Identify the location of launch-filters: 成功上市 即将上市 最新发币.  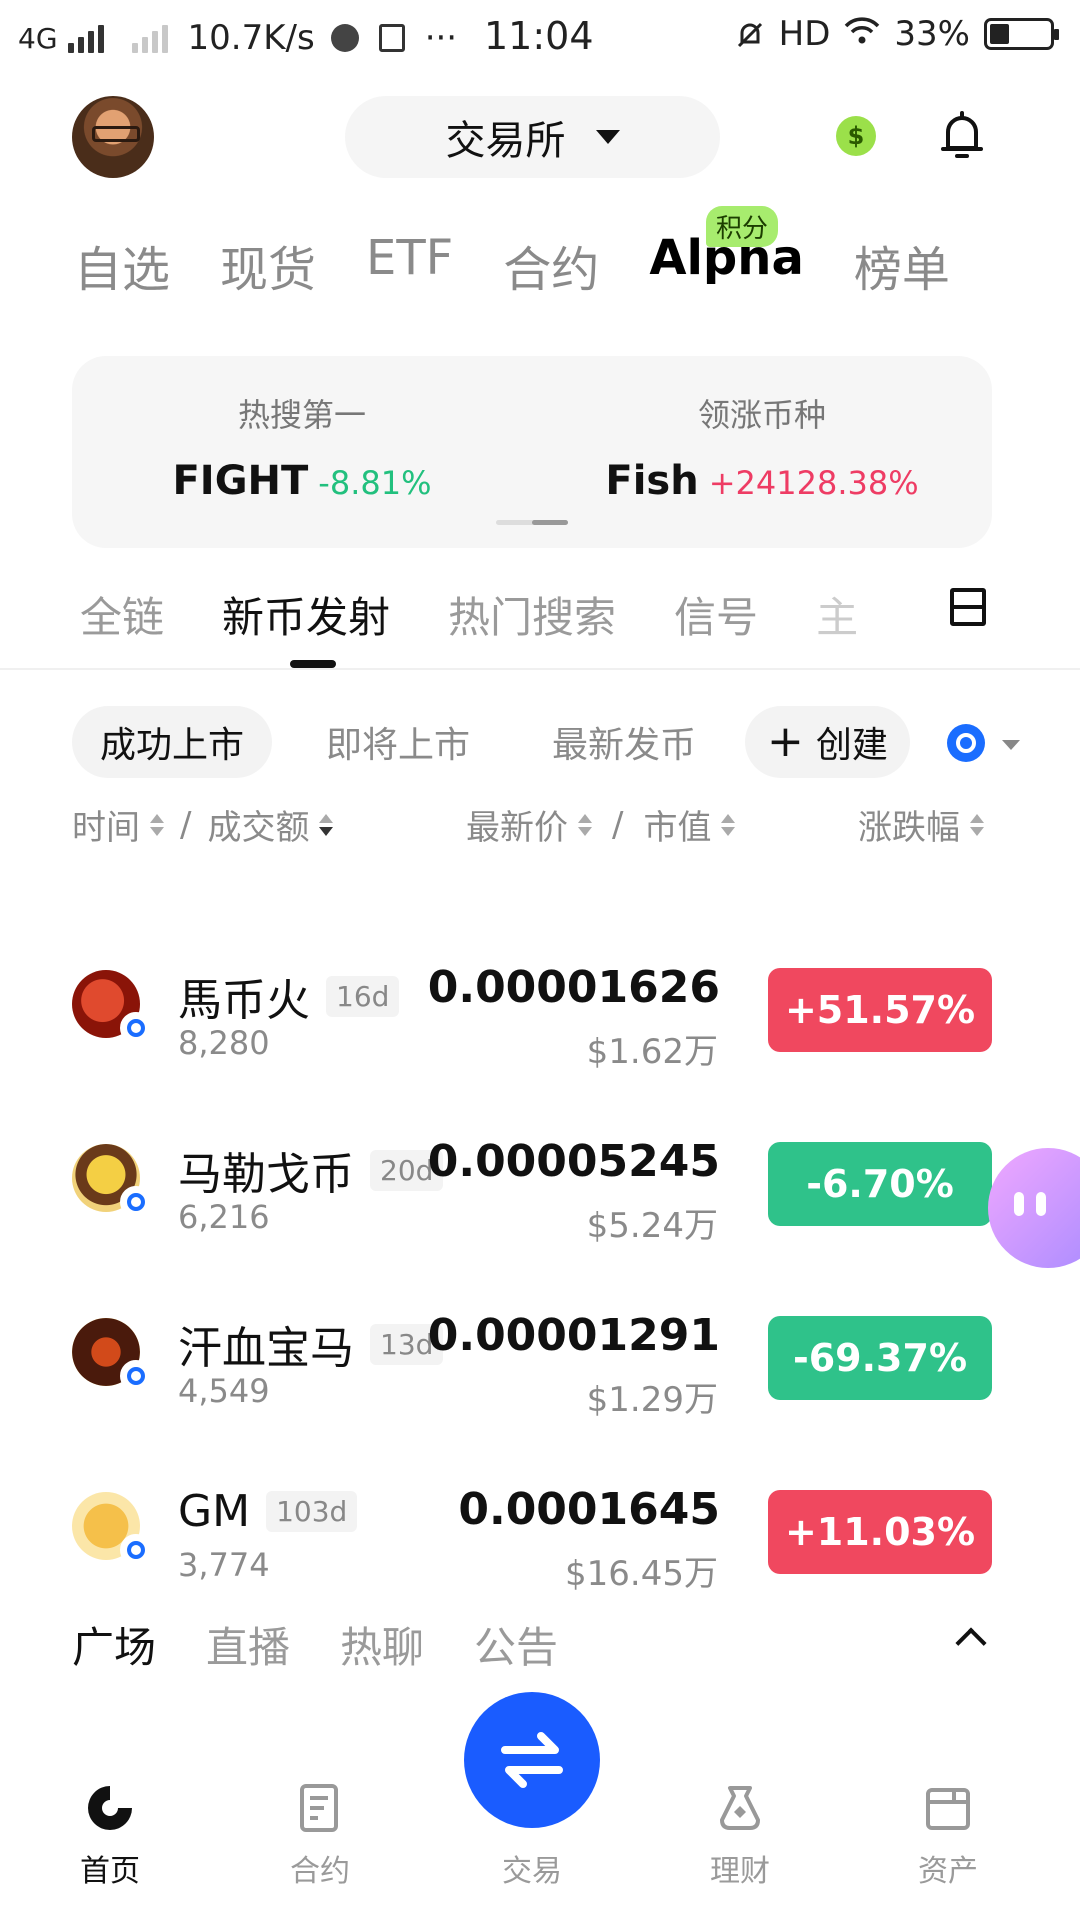
(398, 742).